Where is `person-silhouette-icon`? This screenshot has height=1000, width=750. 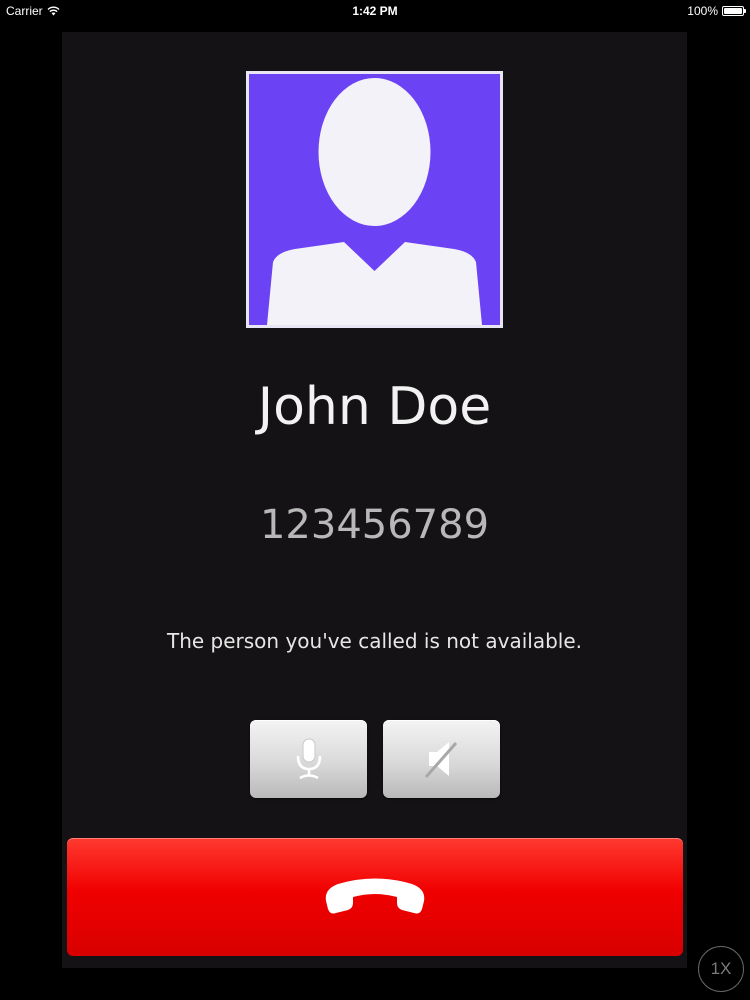 person-silhouette-icon is located at coordinates (374, 201).